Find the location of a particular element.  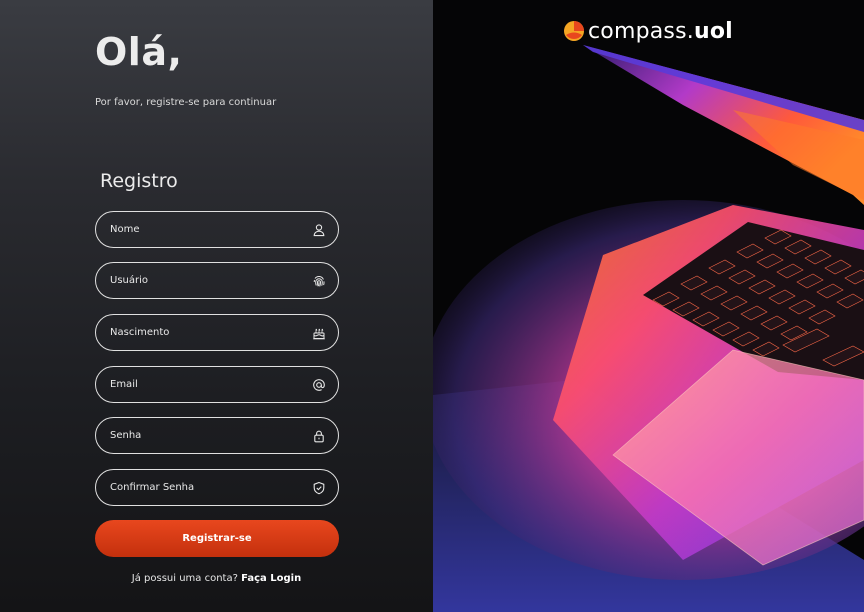

fingerprint-icon is located at coordinates (319, 281).